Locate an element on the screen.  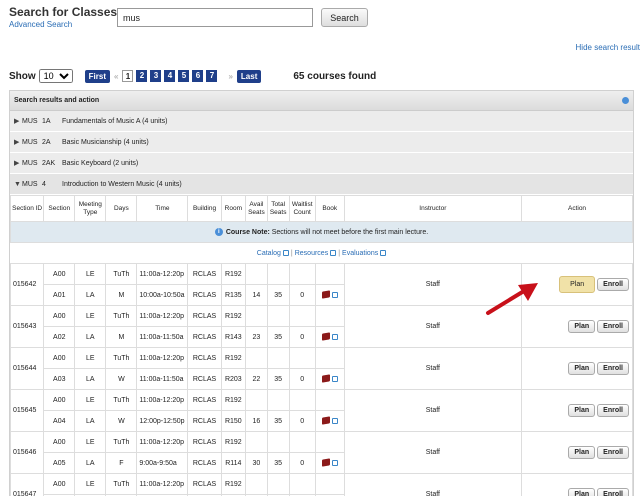
show-label: Show is located at coordinates (22, 76).